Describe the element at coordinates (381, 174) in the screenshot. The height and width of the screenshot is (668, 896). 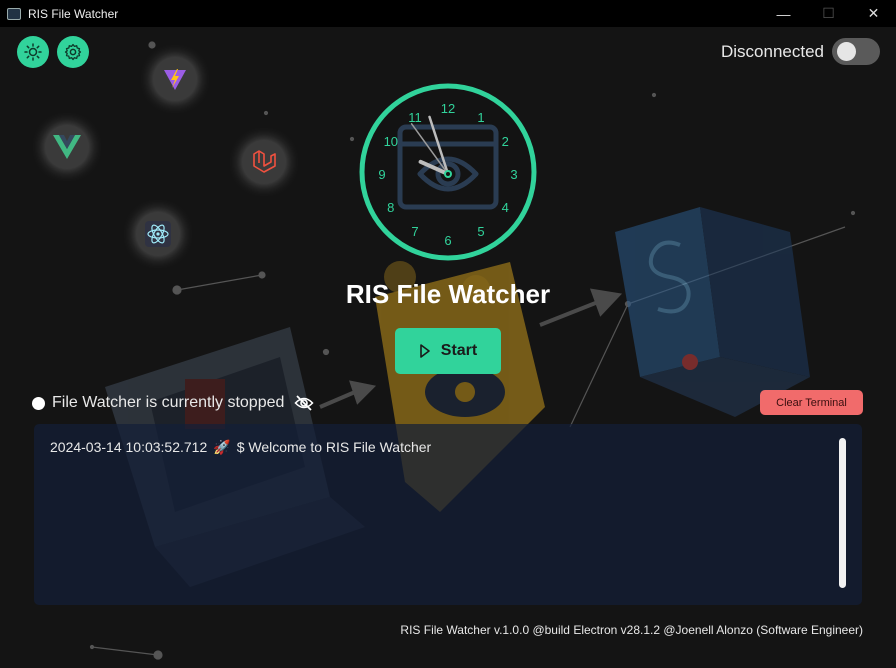
I see `clock-number: 9` at that location.